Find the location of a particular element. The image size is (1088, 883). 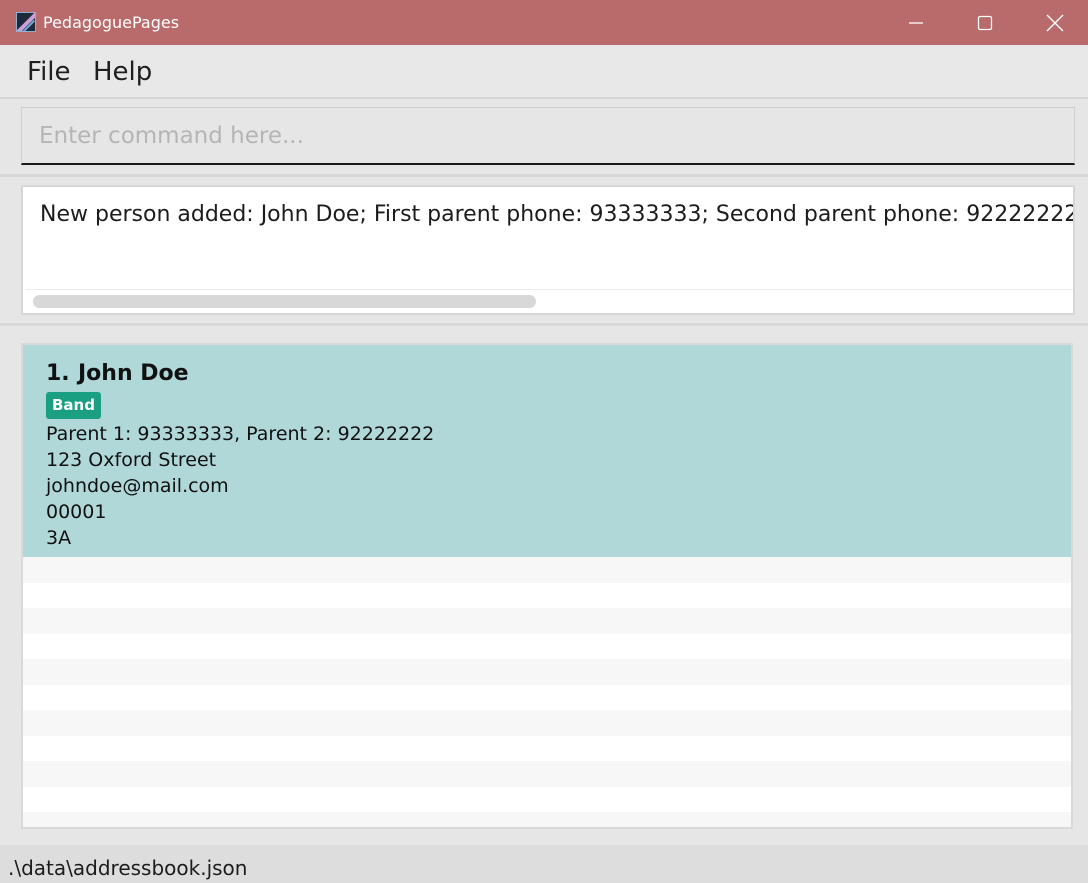

person-class: 3A is located at coordinates (59, 538).